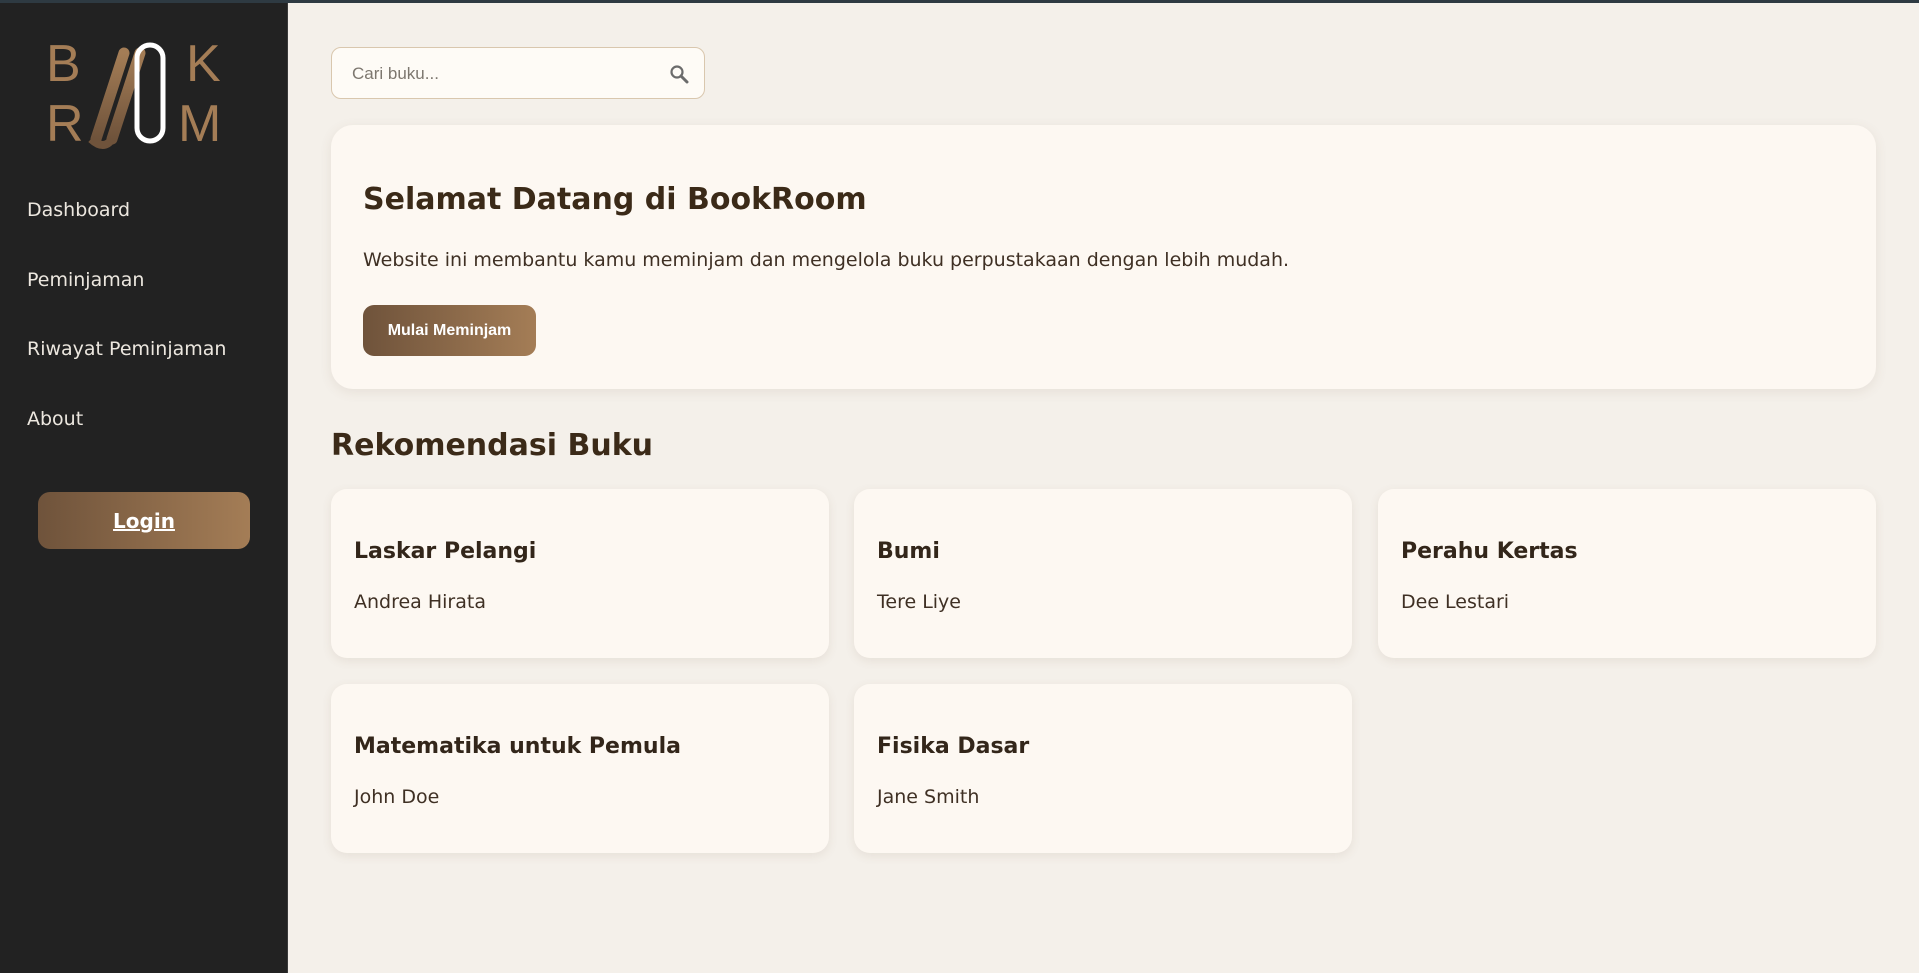 The height and width of the screenshot is (973, 1919). What do you see at coordinates (133, 94) in the screenshot?
I see `bookroom-logo: B K R M` at bounding box center [133, 94].